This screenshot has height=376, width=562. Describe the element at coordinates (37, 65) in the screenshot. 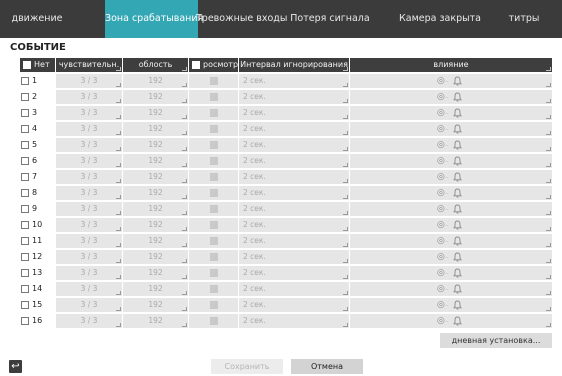

I see `header-none: Нет` at that location.